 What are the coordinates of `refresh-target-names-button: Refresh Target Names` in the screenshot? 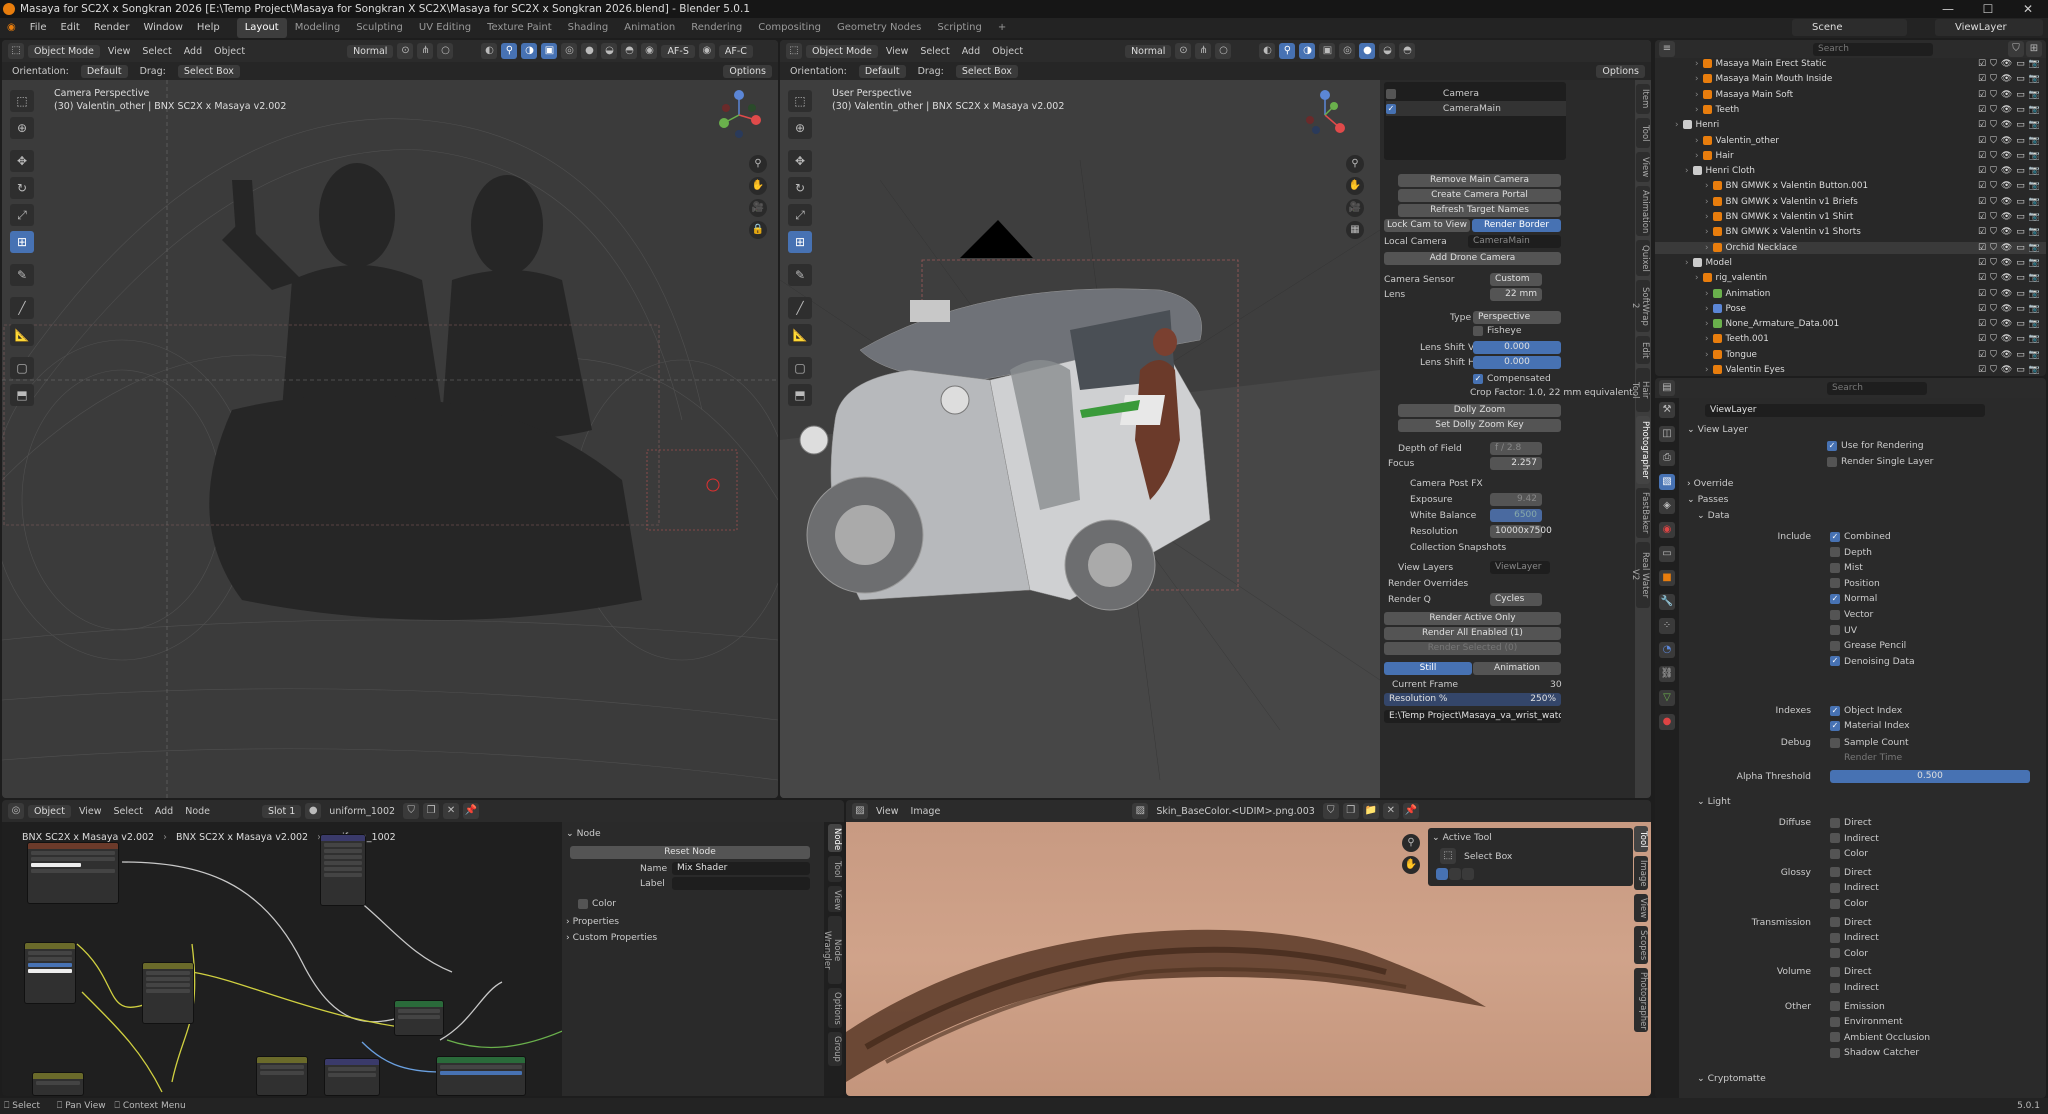 It's located at (1479, 210).